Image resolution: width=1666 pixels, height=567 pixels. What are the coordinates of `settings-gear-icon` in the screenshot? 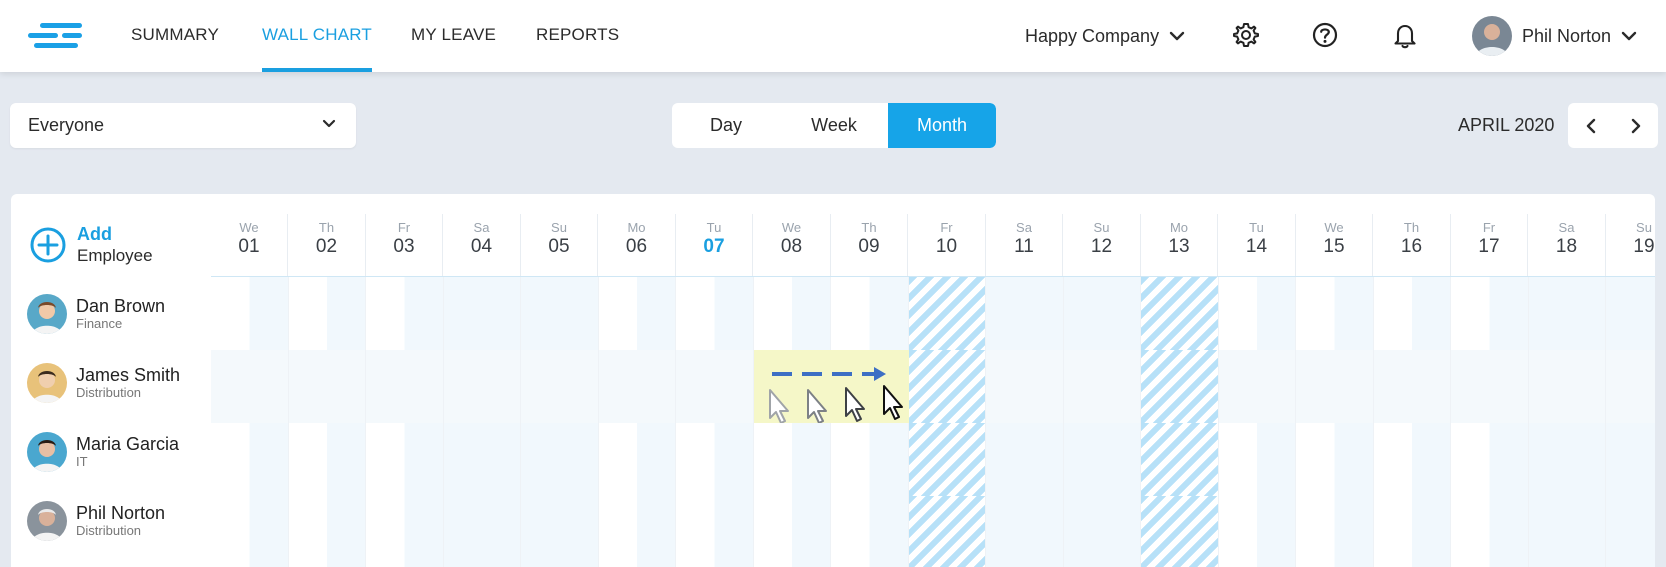 It's located at (1246, 35).